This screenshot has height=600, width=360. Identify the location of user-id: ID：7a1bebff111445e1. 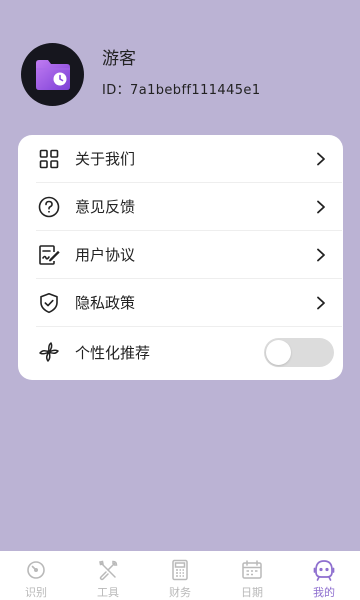
(181, 90).